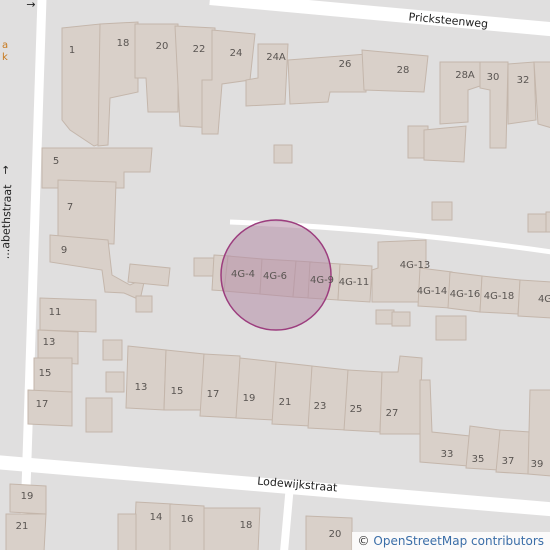  Describe the element at coordinates (537, 223) in the screenshot. I see `building-block-e` at that location.